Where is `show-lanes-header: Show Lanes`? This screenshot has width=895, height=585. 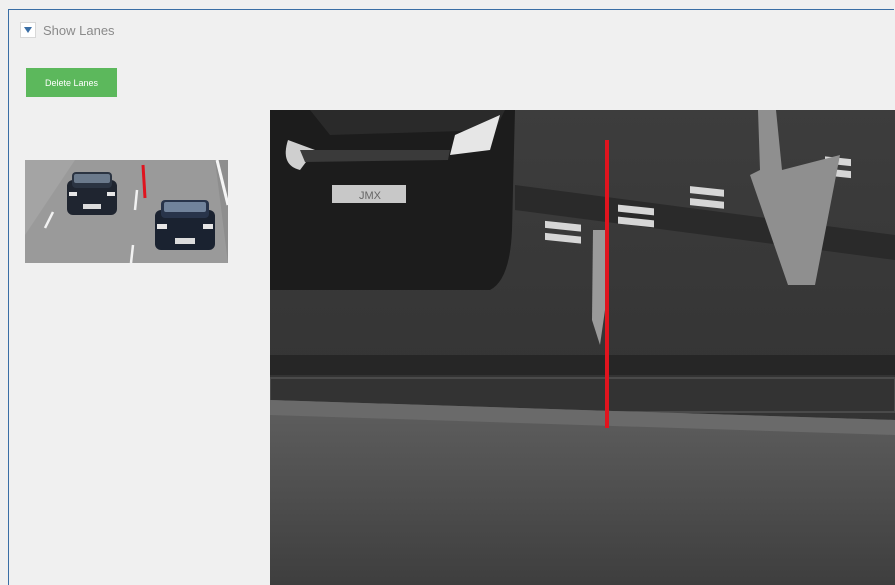
show-lanes-header: Show Lanes is located at coordinates (67, 30).